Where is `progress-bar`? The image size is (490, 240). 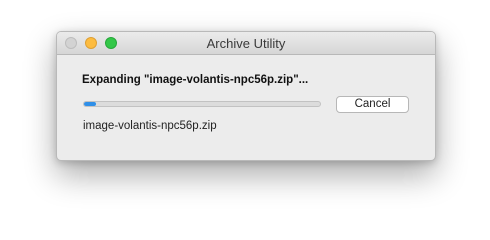 progress-bar is located at coordinates (202, 104).